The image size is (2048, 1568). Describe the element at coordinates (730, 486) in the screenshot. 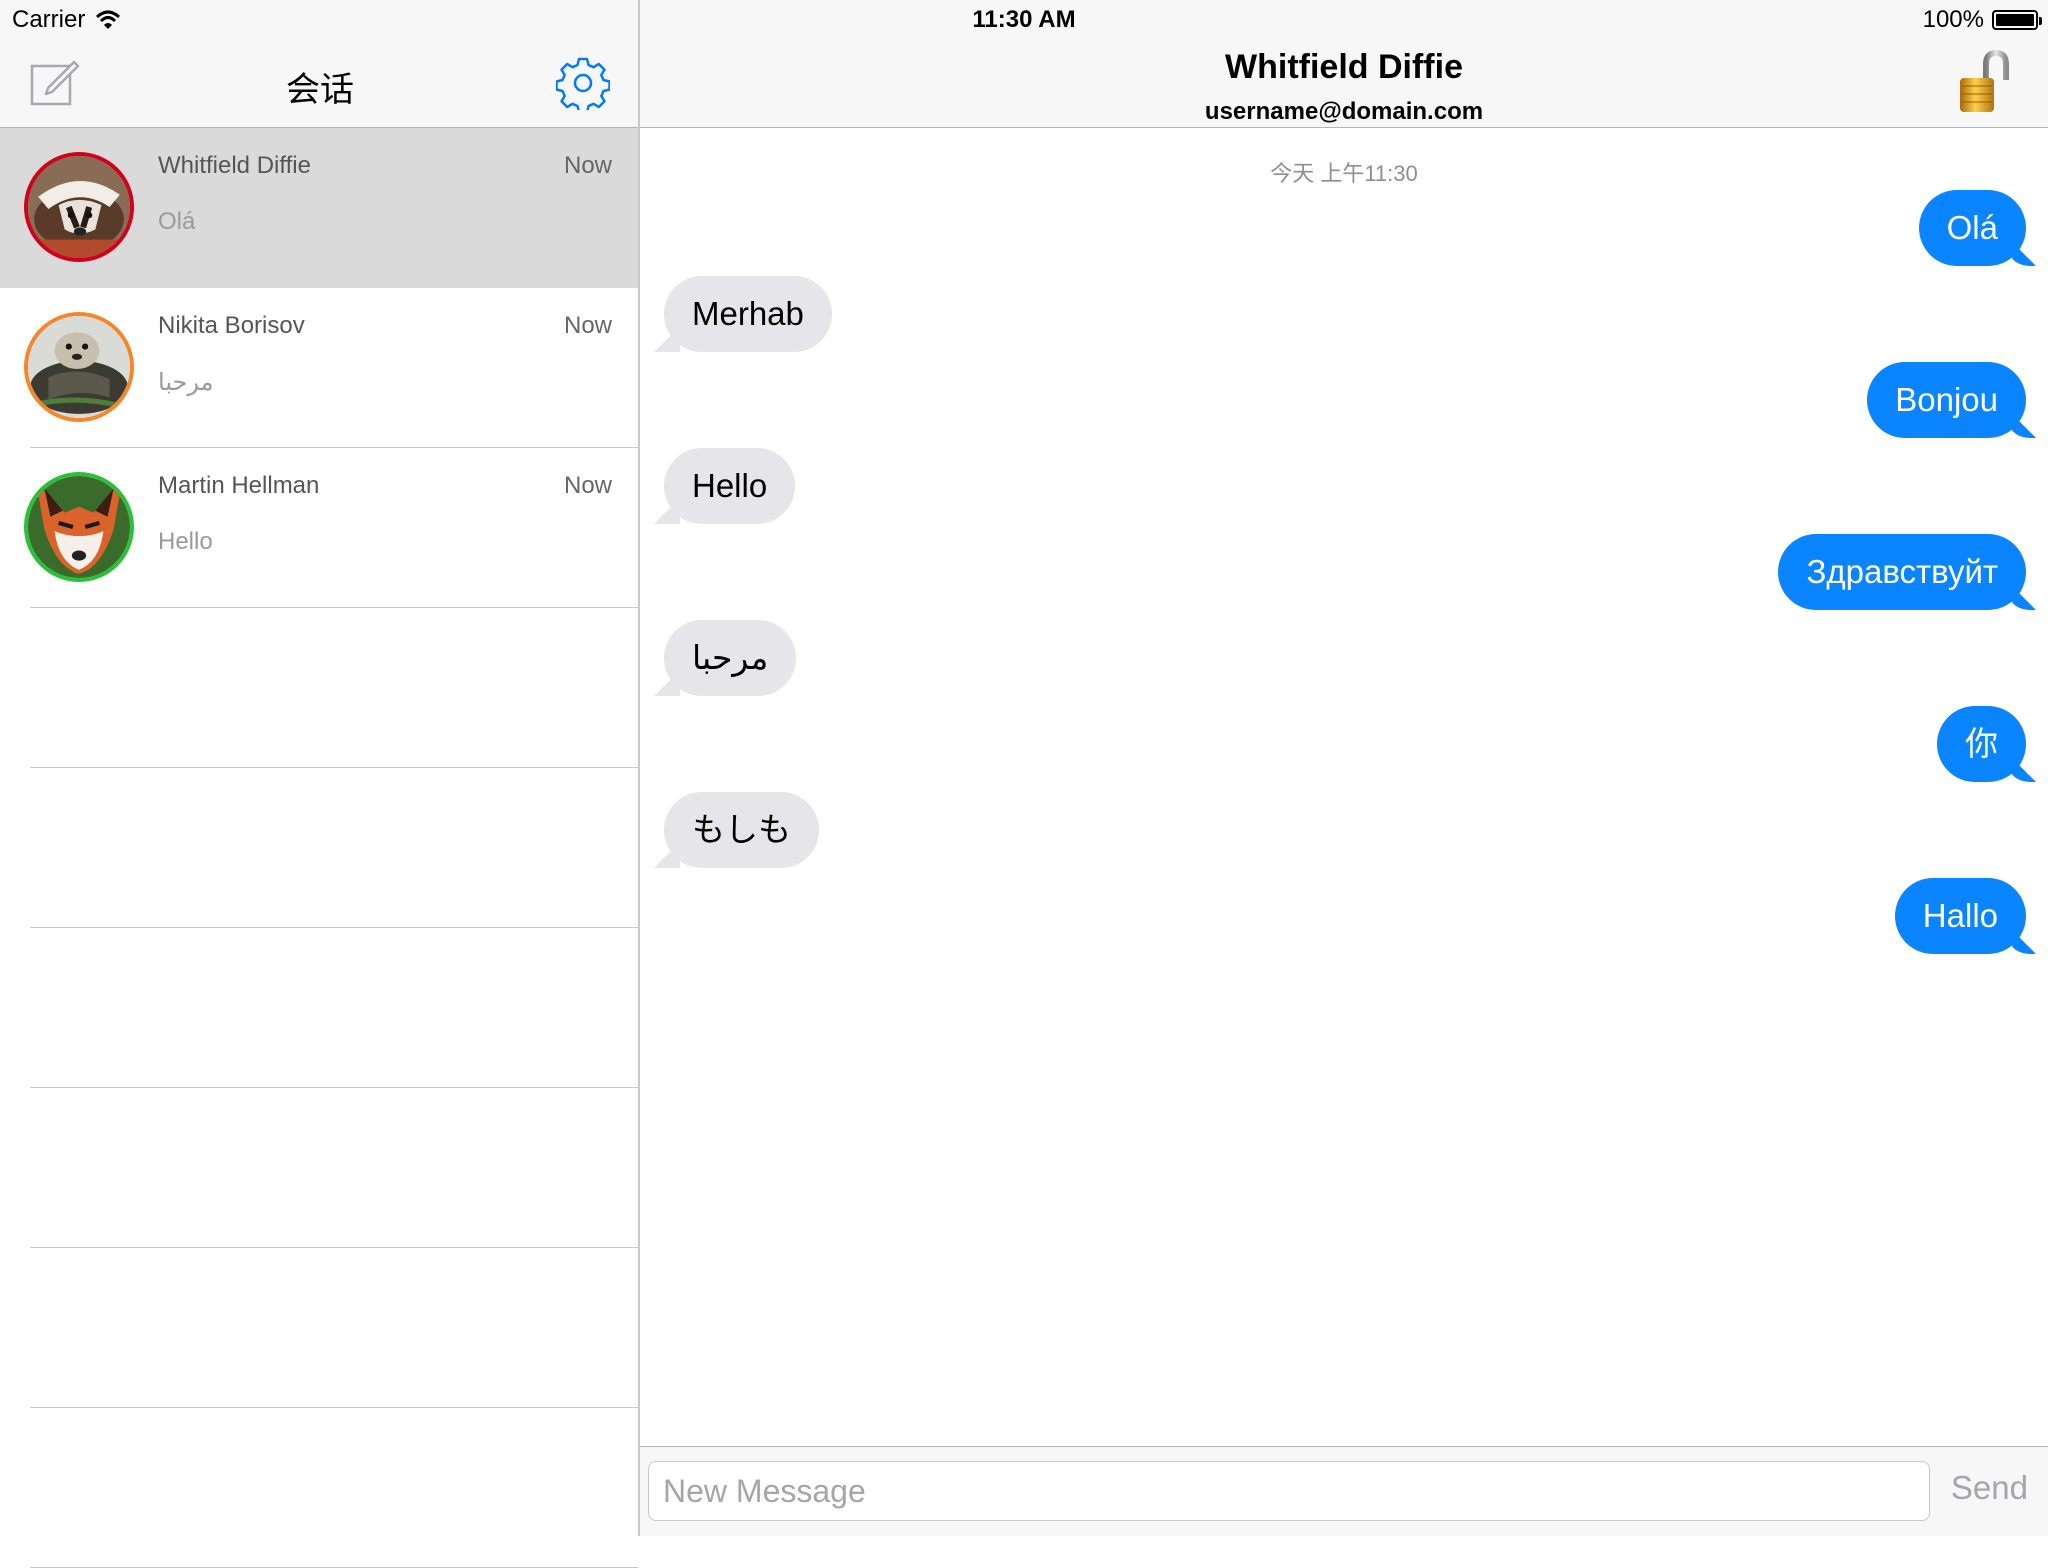

I see `incoming-message-bubble: Hello` at that location.